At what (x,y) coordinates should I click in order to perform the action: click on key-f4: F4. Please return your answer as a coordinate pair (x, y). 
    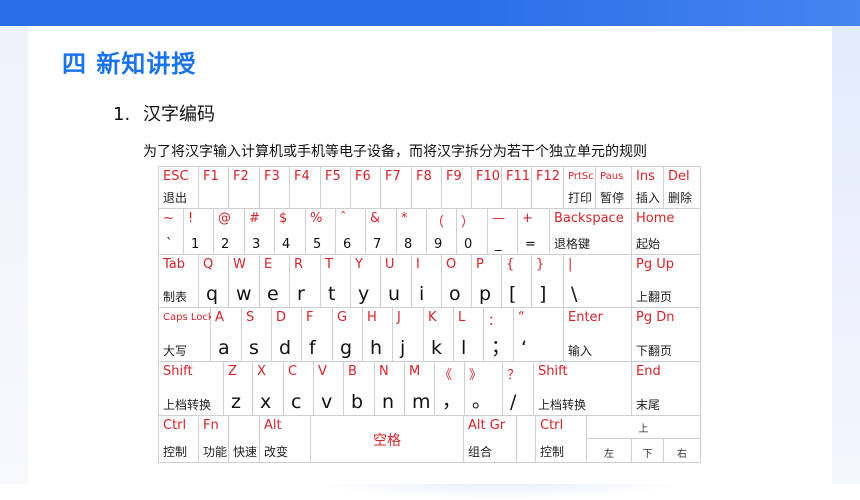
    Looking at the image, I should click on (305, 188).